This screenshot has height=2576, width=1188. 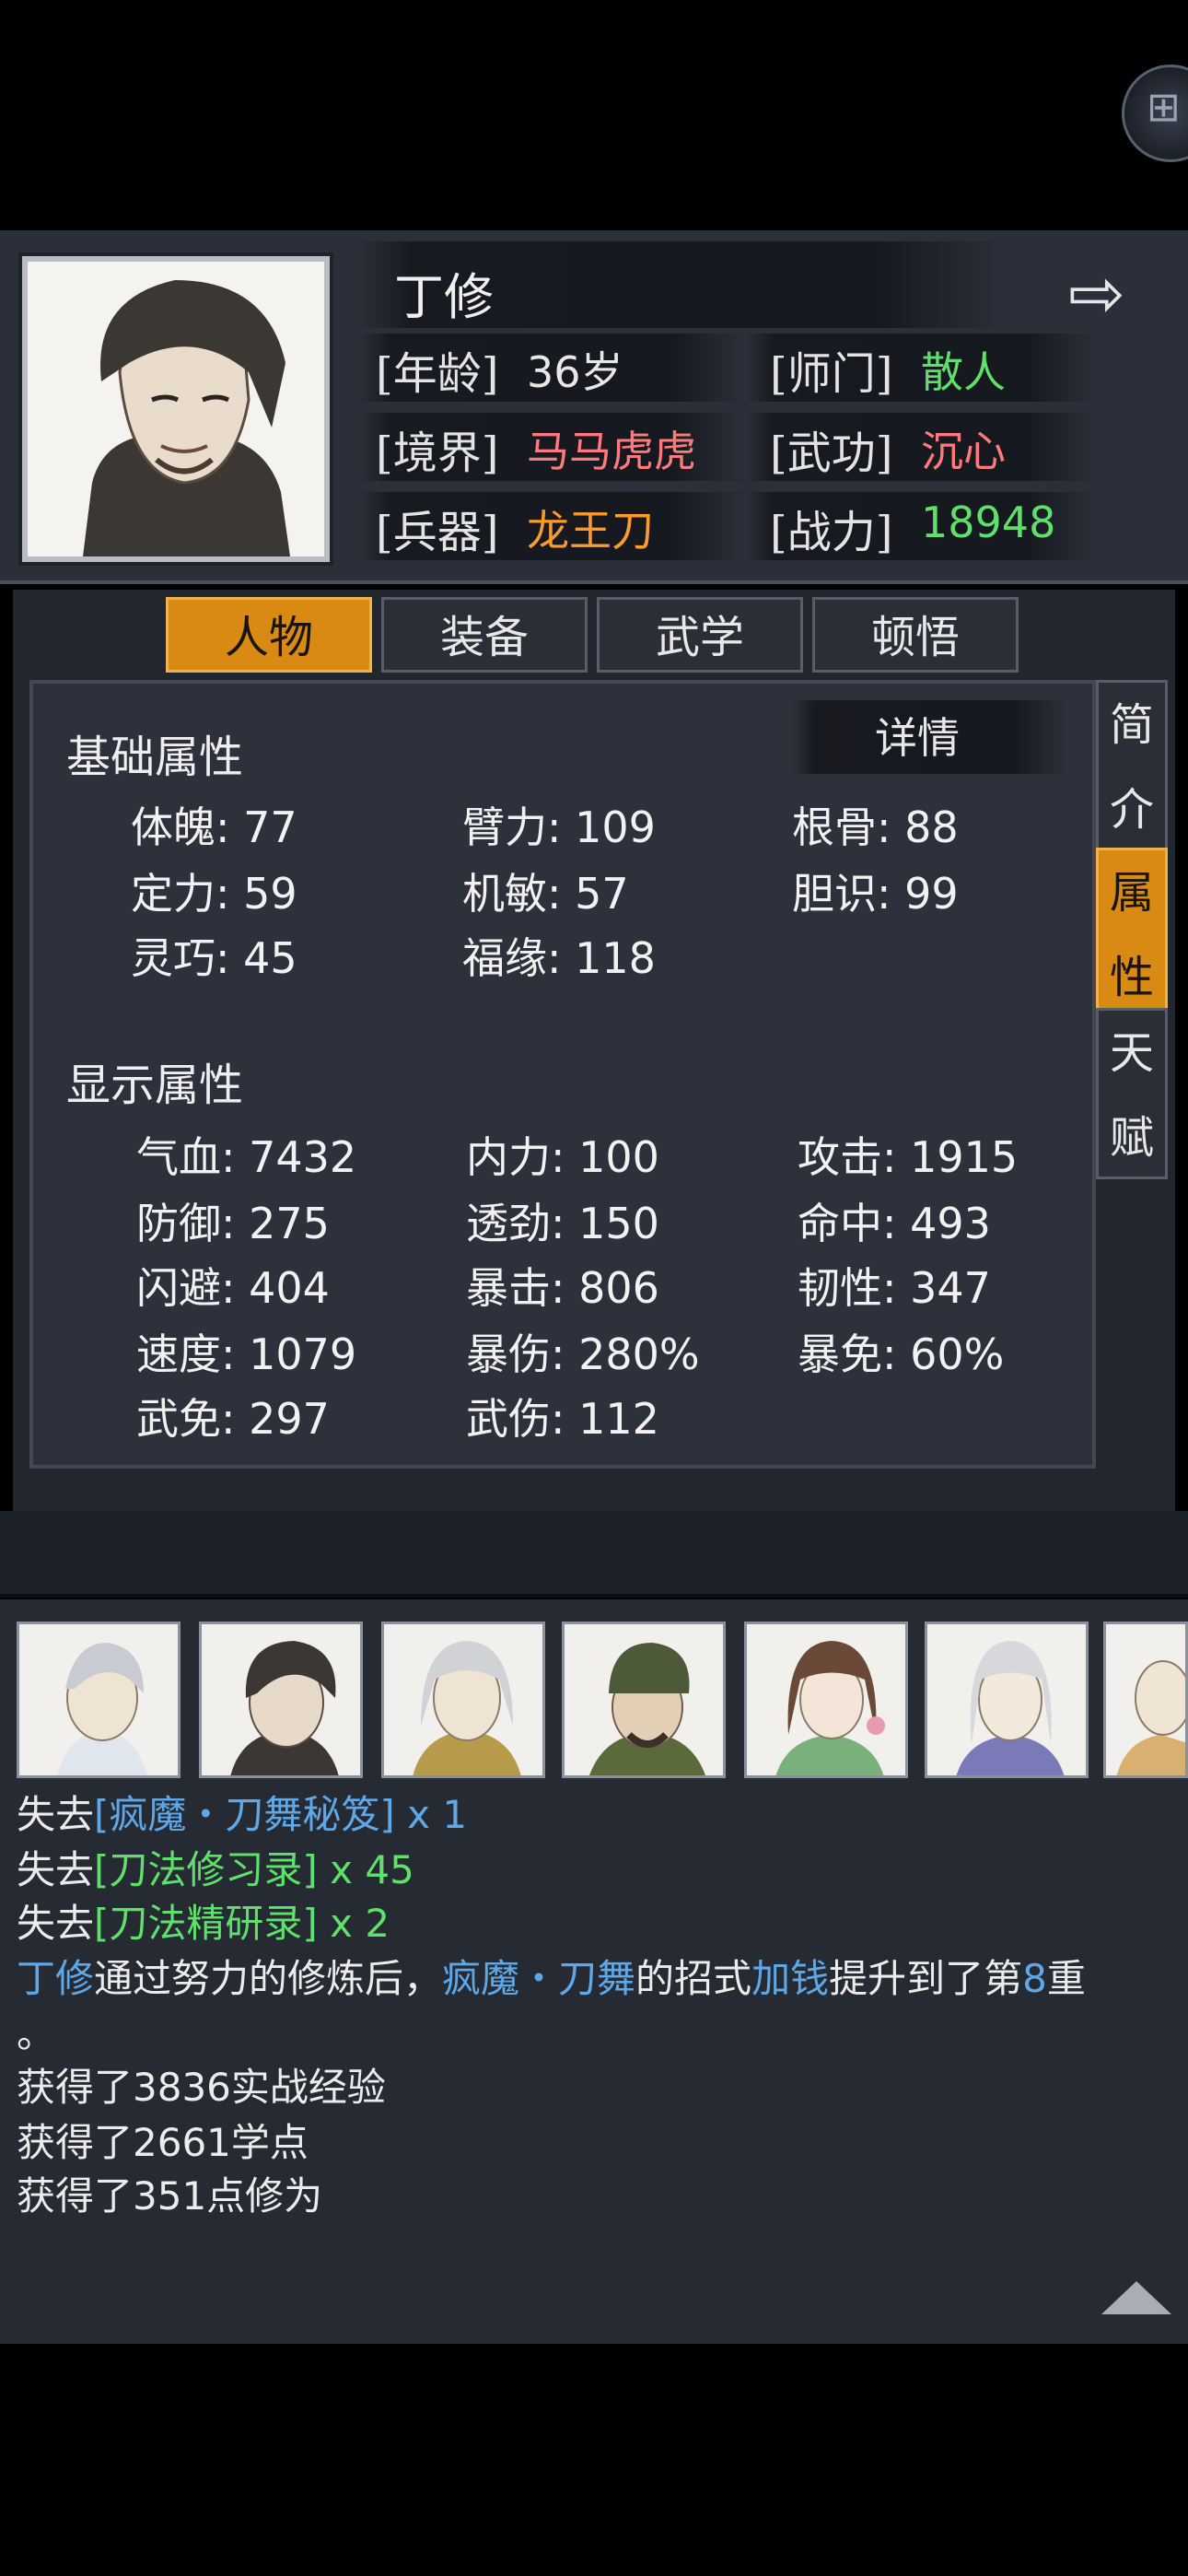 I want to click on basic-attributes-title: 基础属性, so click(x=155, y=757).